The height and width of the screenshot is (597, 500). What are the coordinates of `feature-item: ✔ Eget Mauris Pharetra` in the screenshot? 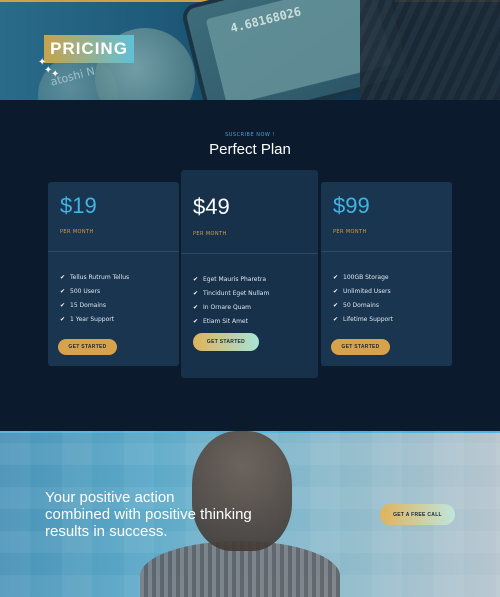 It's located at (229, 279).